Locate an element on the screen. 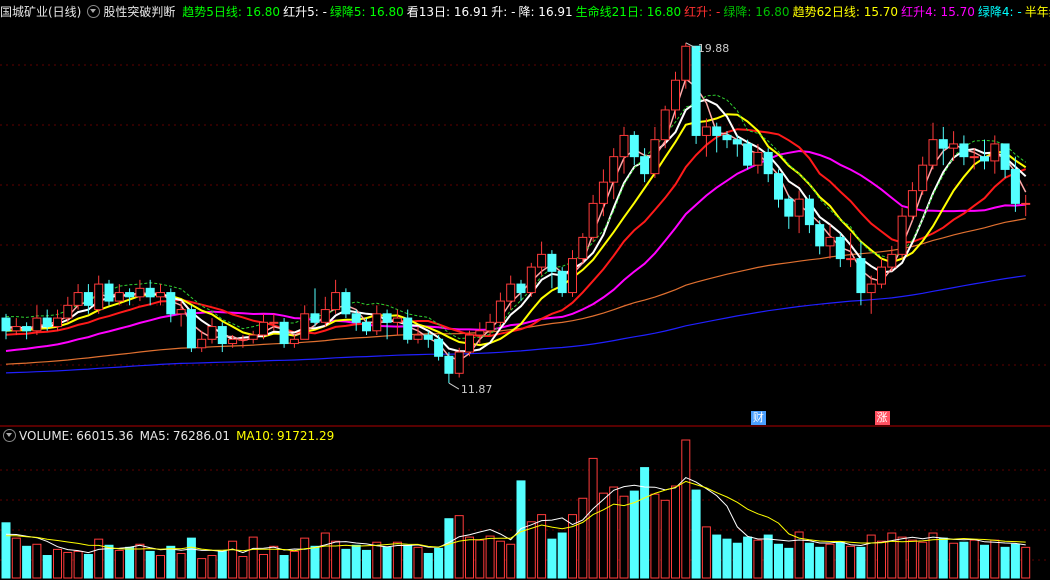 This screenshot has width=1050, height=580. header-item-8: 绿降: 16.80 is located at coordinates (756, 12).